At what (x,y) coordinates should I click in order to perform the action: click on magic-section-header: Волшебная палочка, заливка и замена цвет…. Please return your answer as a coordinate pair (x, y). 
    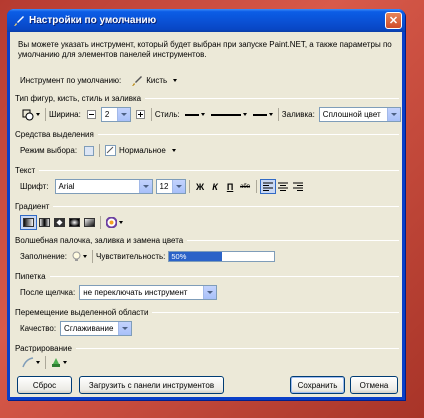
    Looking at the image, I should click on (207, 240).